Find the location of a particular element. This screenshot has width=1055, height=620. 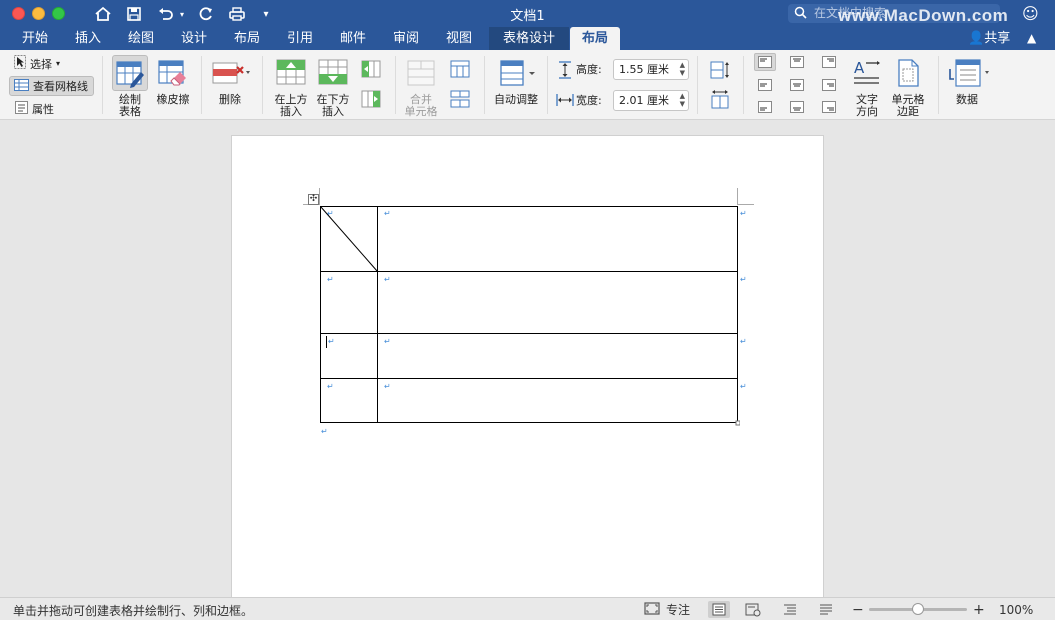

close-window-button is located at coordinates (18, 13).